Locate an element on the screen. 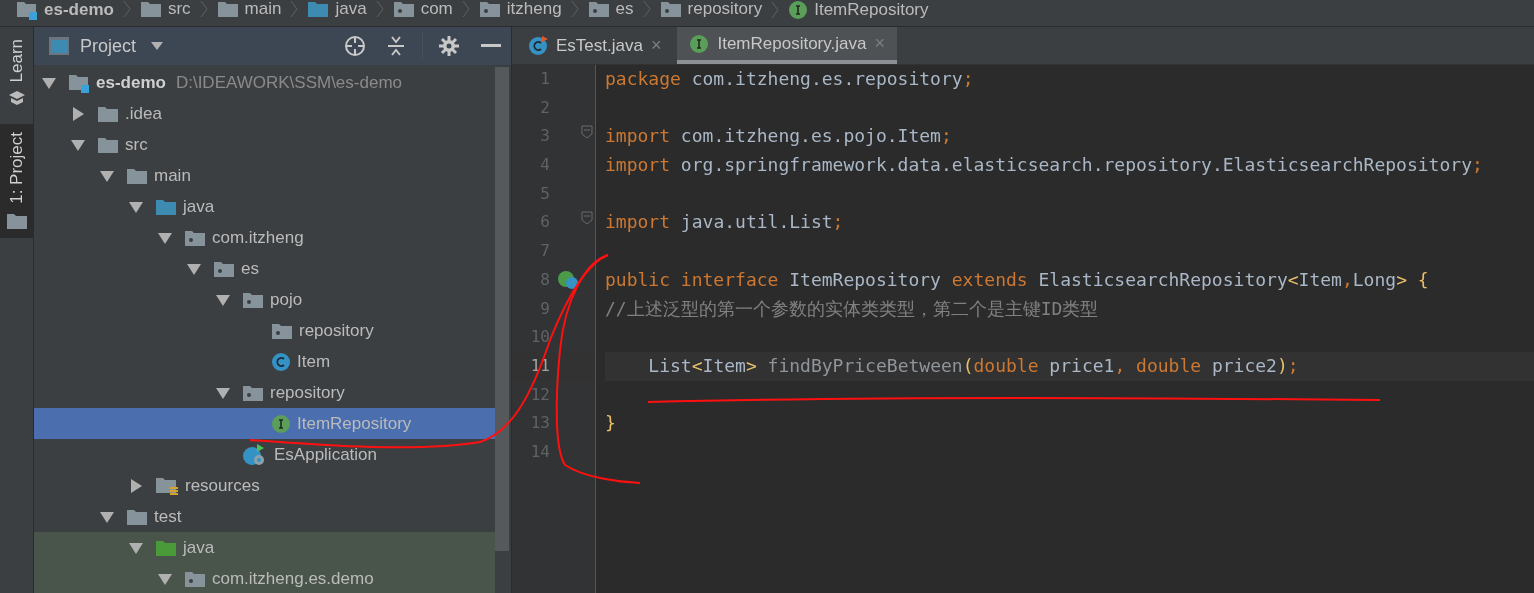  breadcrumb-item: repository is located at coordinates (725, 9).